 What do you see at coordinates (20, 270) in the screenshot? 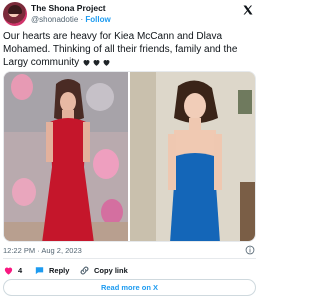
I see `like-count: 4` at bounding box center [20, 270].